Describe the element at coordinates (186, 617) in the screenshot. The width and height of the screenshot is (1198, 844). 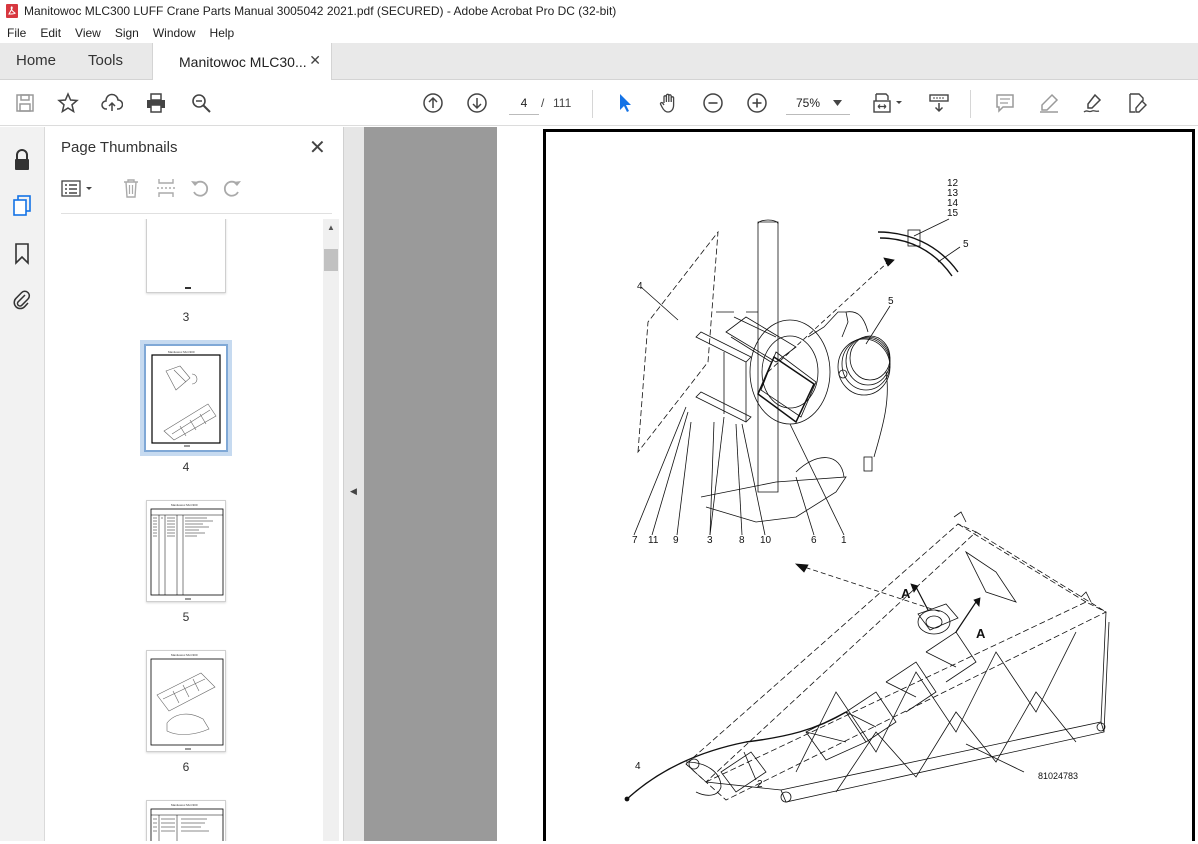
I see `thumbnail-label: 5` at that location.